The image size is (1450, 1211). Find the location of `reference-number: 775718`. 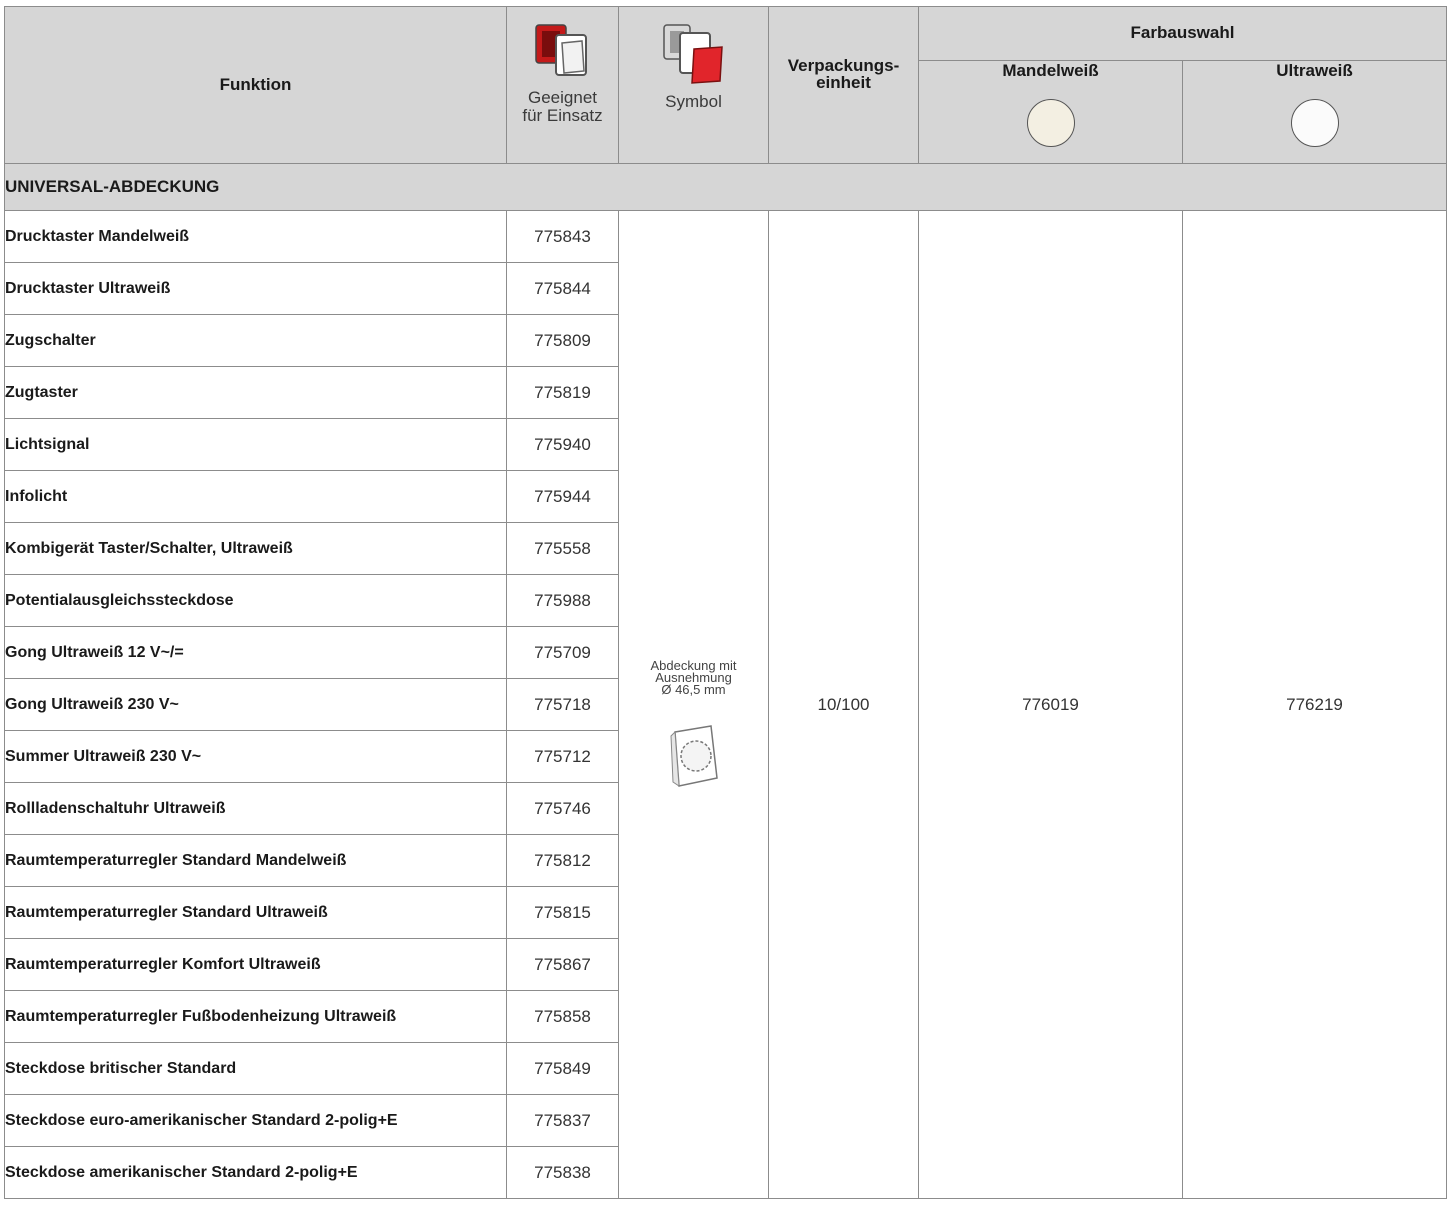

reference-number: 775718 is located at coordinates (562, 704).